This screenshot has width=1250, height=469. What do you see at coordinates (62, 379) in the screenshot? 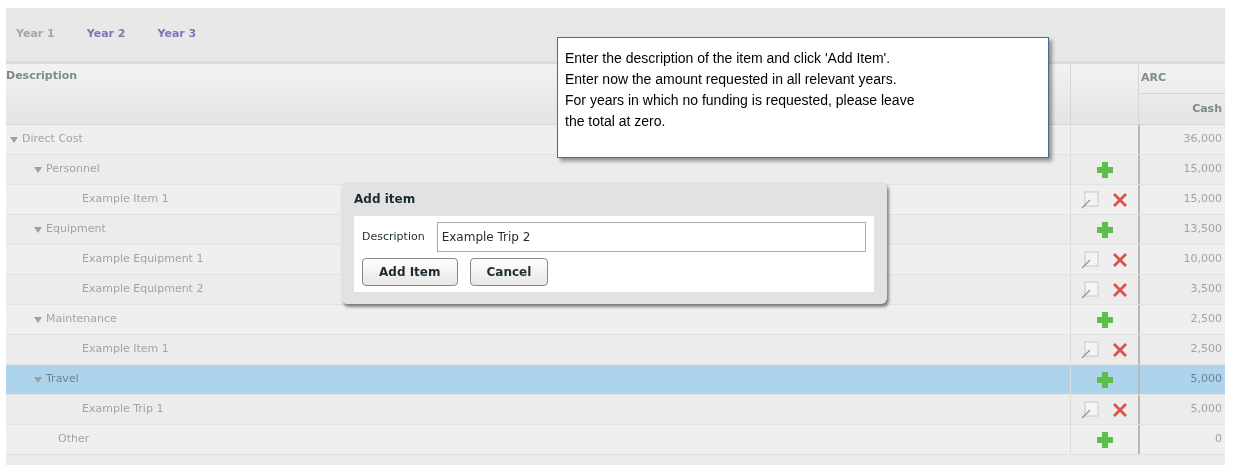
I see `row-label: Travel` at bounding box center [62, 379].